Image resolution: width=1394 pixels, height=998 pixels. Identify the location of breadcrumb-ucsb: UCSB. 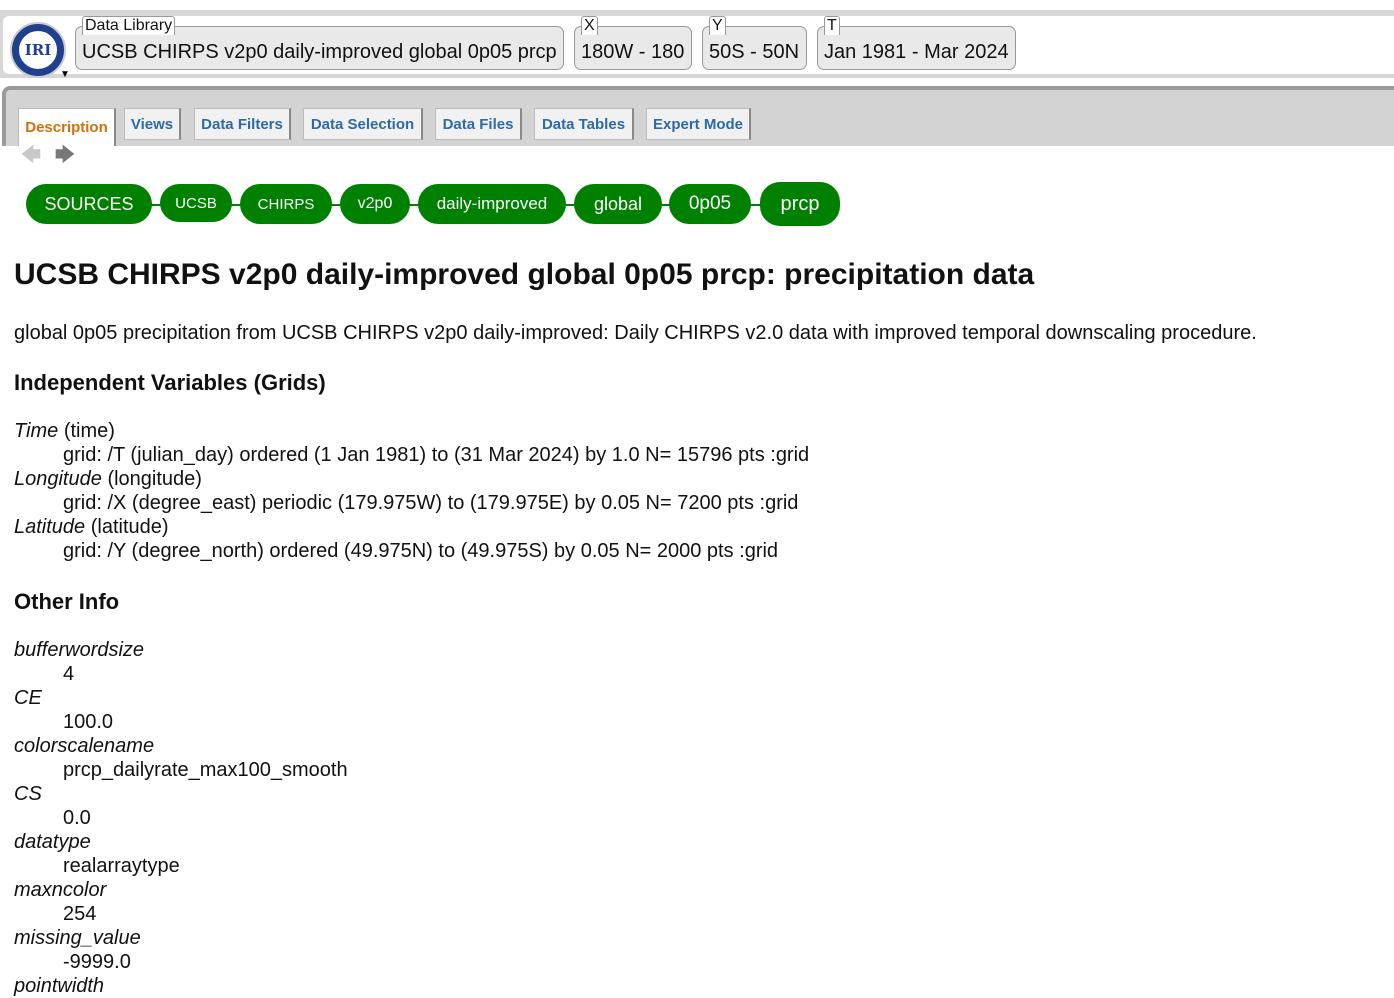
(196, 203).